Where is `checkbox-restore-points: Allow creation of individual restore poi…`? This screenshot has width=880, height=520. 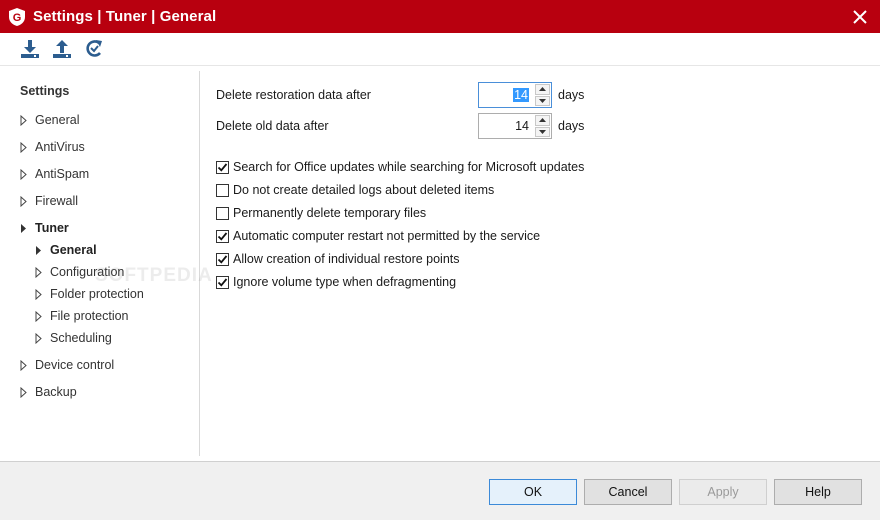
checkbox-restore-points: Allow creation of individual restore poi… is located at coordinates (338, 259).